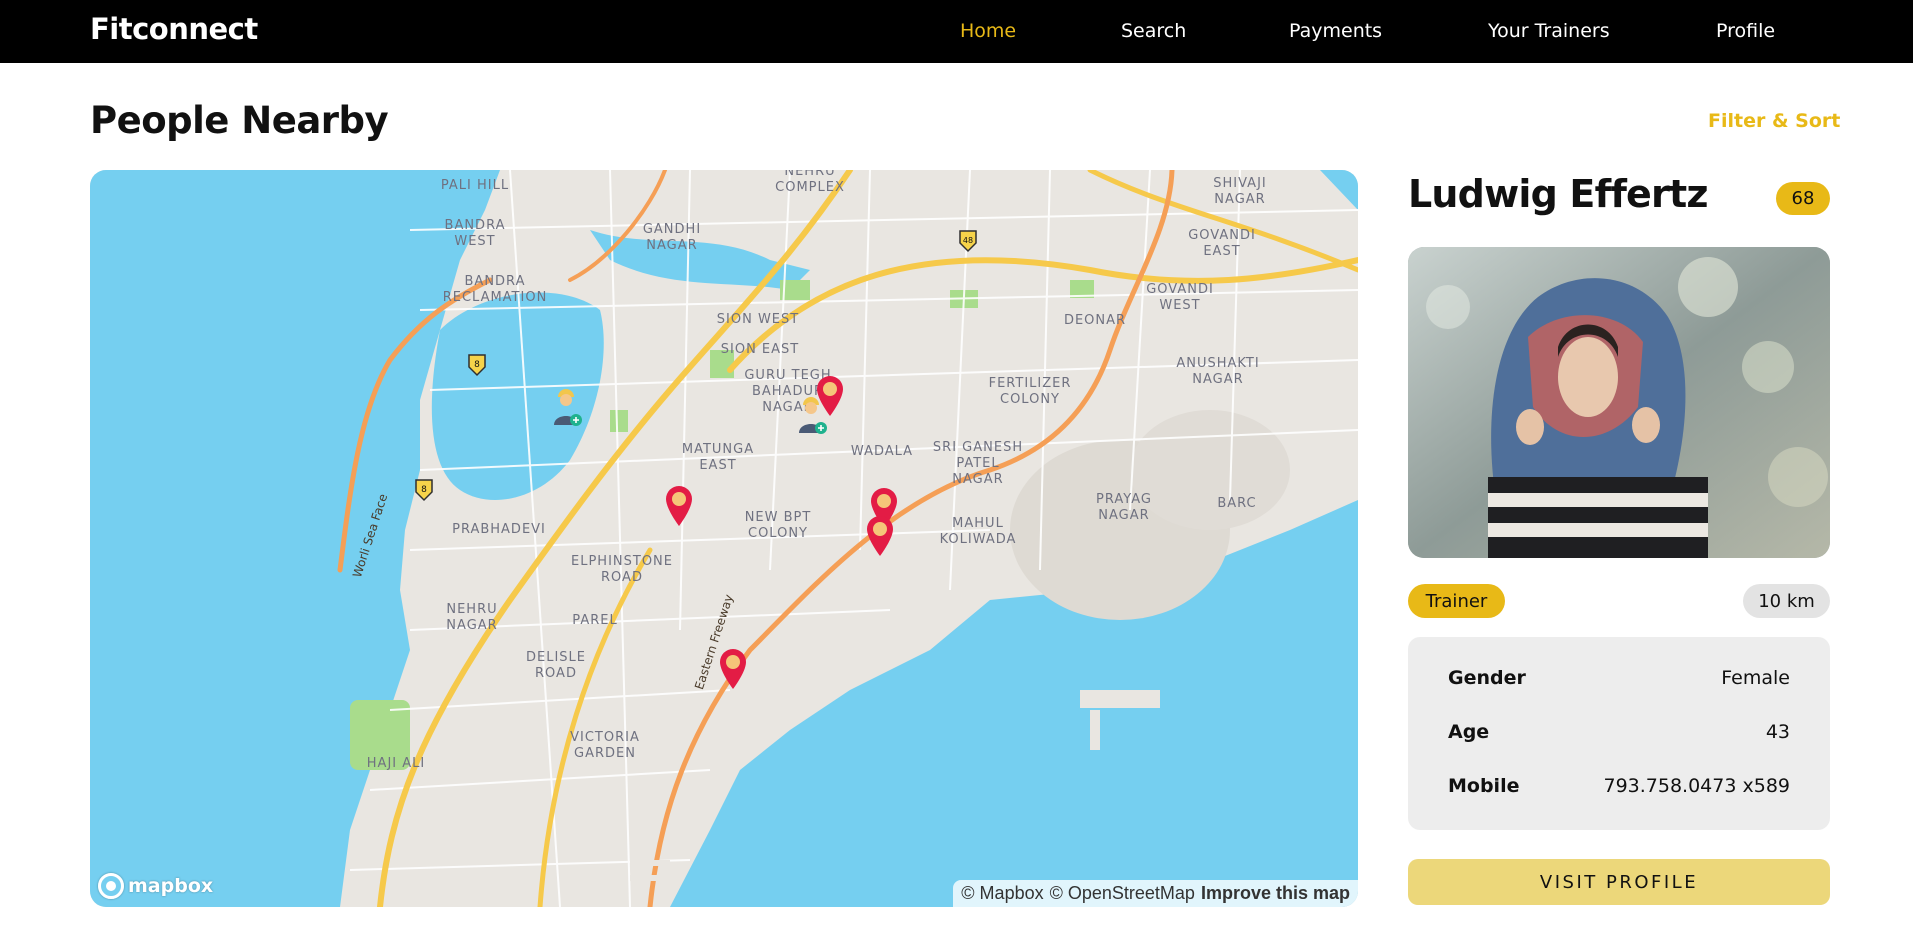 This screenshot has height=933, width=1913. Describe the element at coordinates (718, 457) in the screenshot. I see `map-label-matunga-east: MATUNGA EAST` at that location.